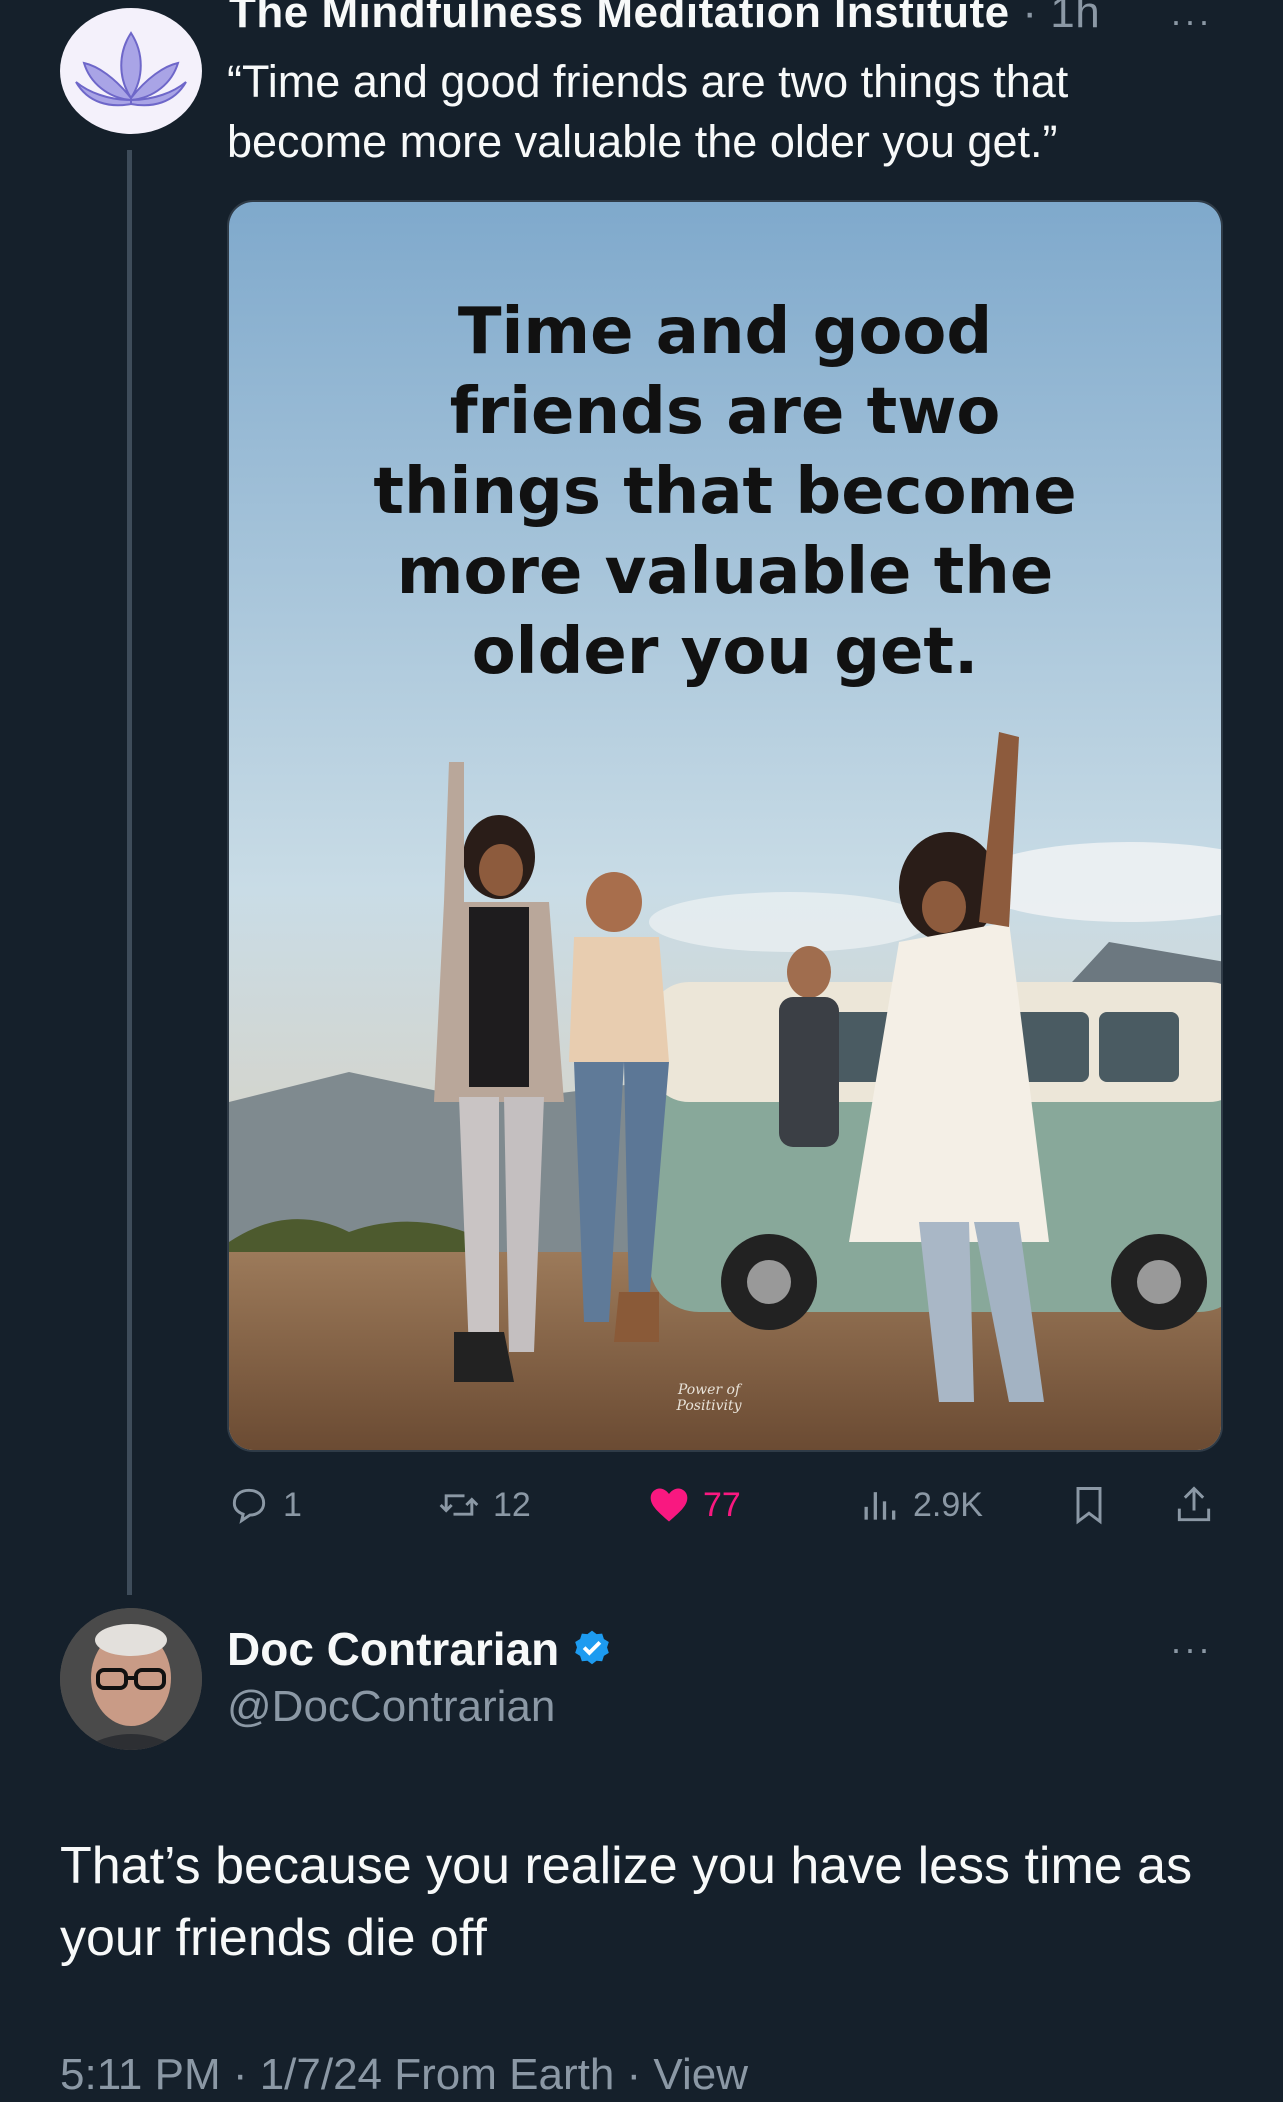 This screenshot has width=1283, height=2102. I want to click on tweet-footer: 5:11 PM · 1/7/24 From Earth · View, so click(404, 2075).